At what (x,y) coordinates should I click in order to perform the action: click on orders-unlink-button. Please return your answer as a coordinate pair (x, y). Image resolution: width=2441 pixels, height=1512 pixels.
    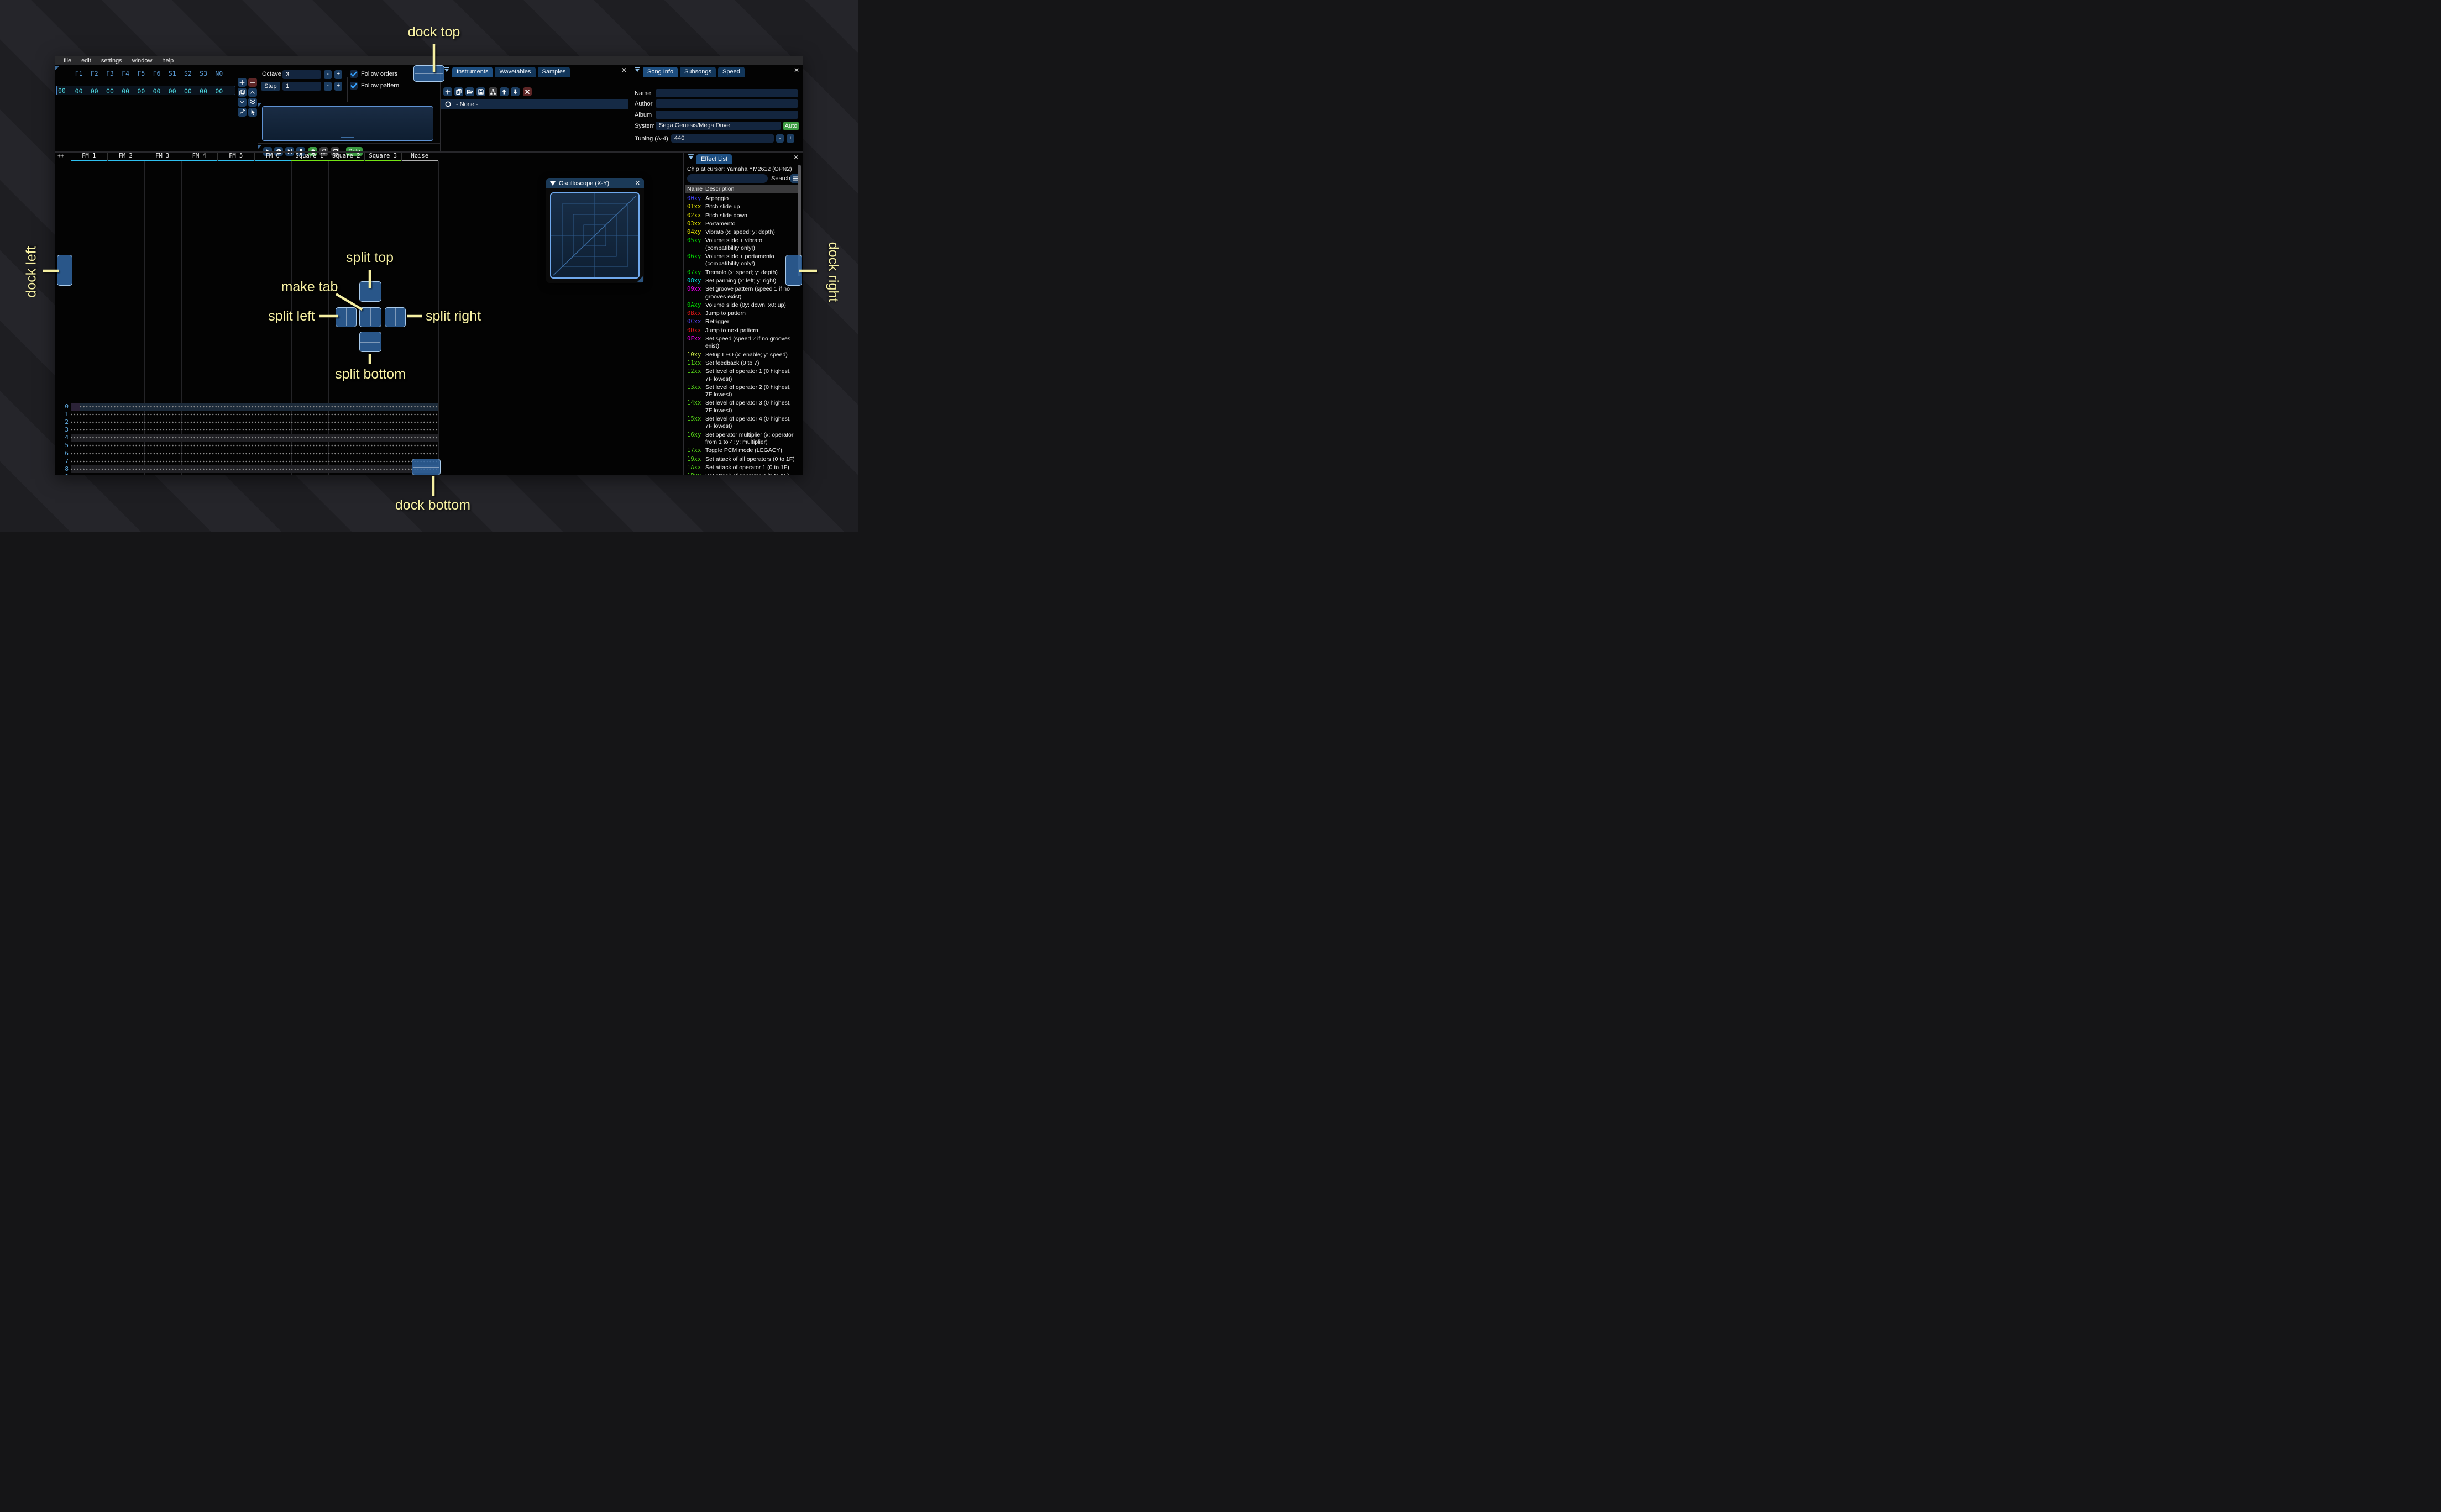
    Looking at the image, I should click on (242, 113).